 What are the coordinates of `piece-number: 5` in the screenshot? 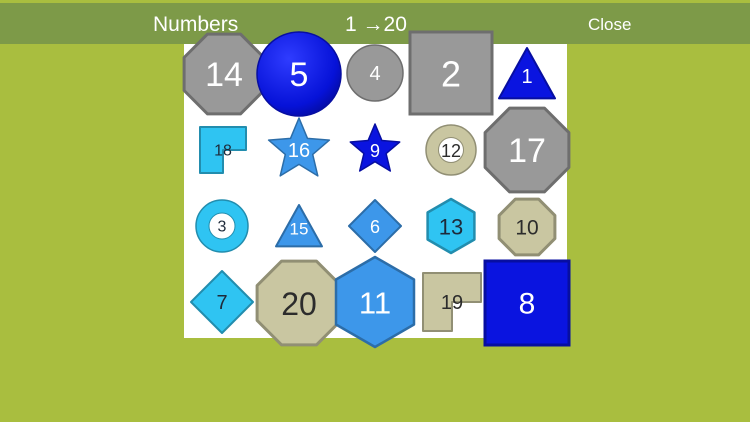 It's located at (299, 75).